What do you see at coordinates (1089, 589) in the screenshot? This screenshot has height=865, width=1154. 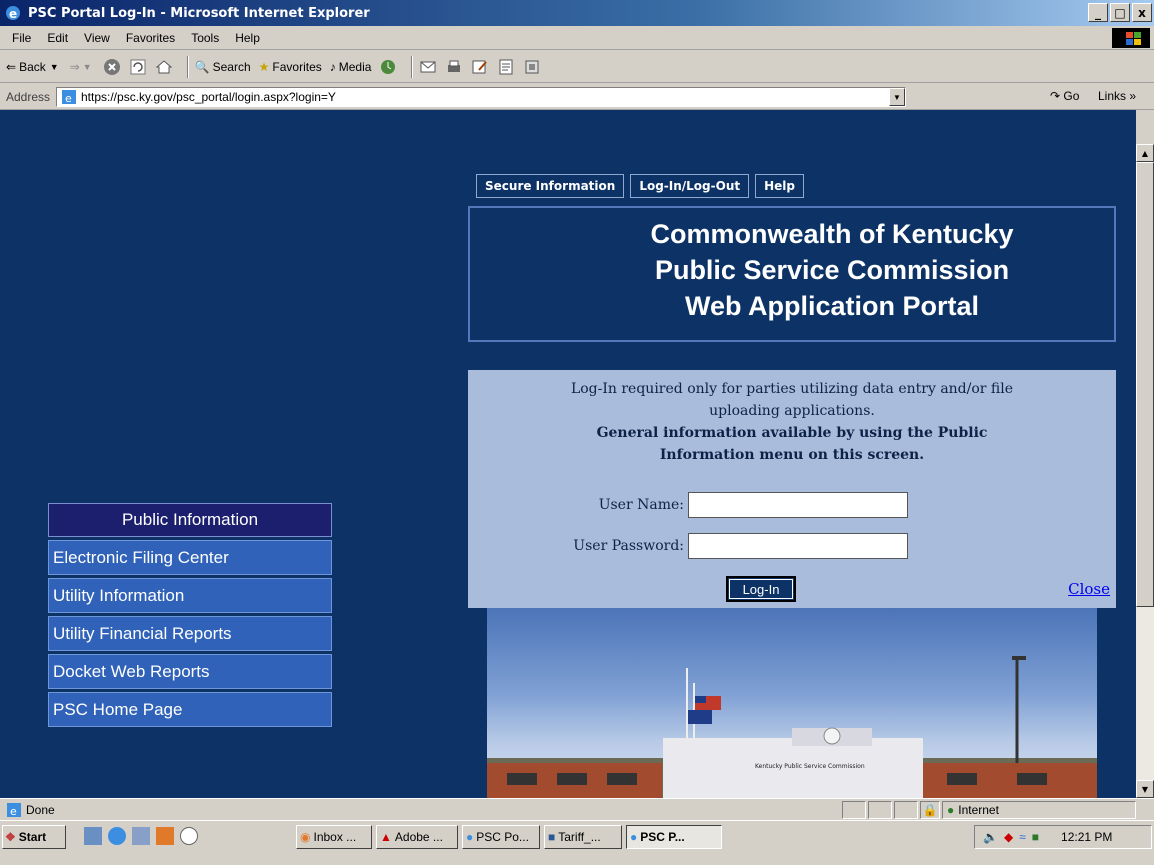 I see `close-link: Close` at bounding box center [1089, 589].